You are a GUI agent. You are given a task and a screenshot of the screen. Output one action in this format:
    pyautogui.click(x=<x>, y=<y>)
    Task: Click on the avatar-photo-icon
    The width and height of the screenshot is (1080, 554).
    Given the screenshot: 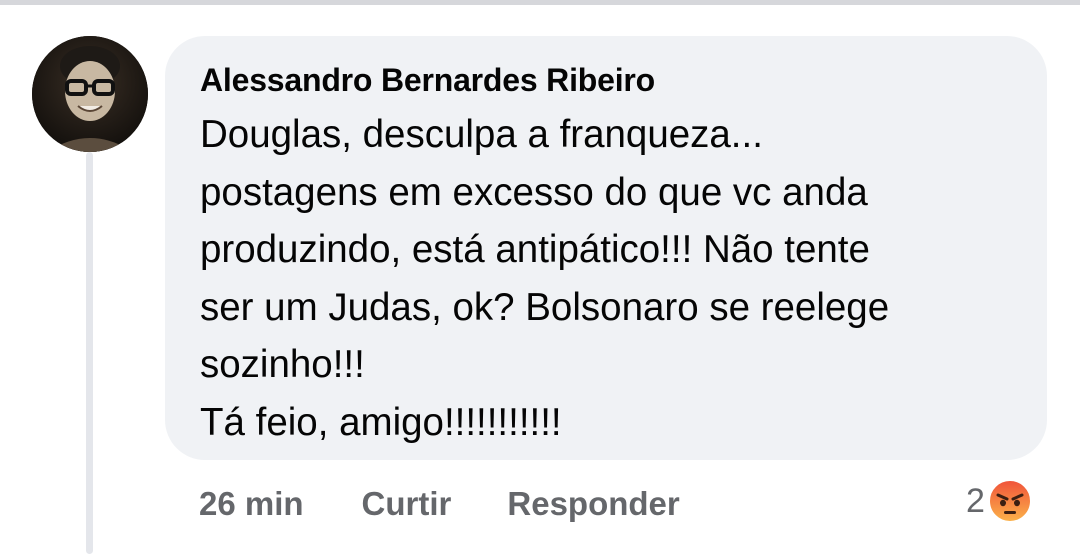 What is the action you would take?
    pyautogui.click(x=90, y=94)
    